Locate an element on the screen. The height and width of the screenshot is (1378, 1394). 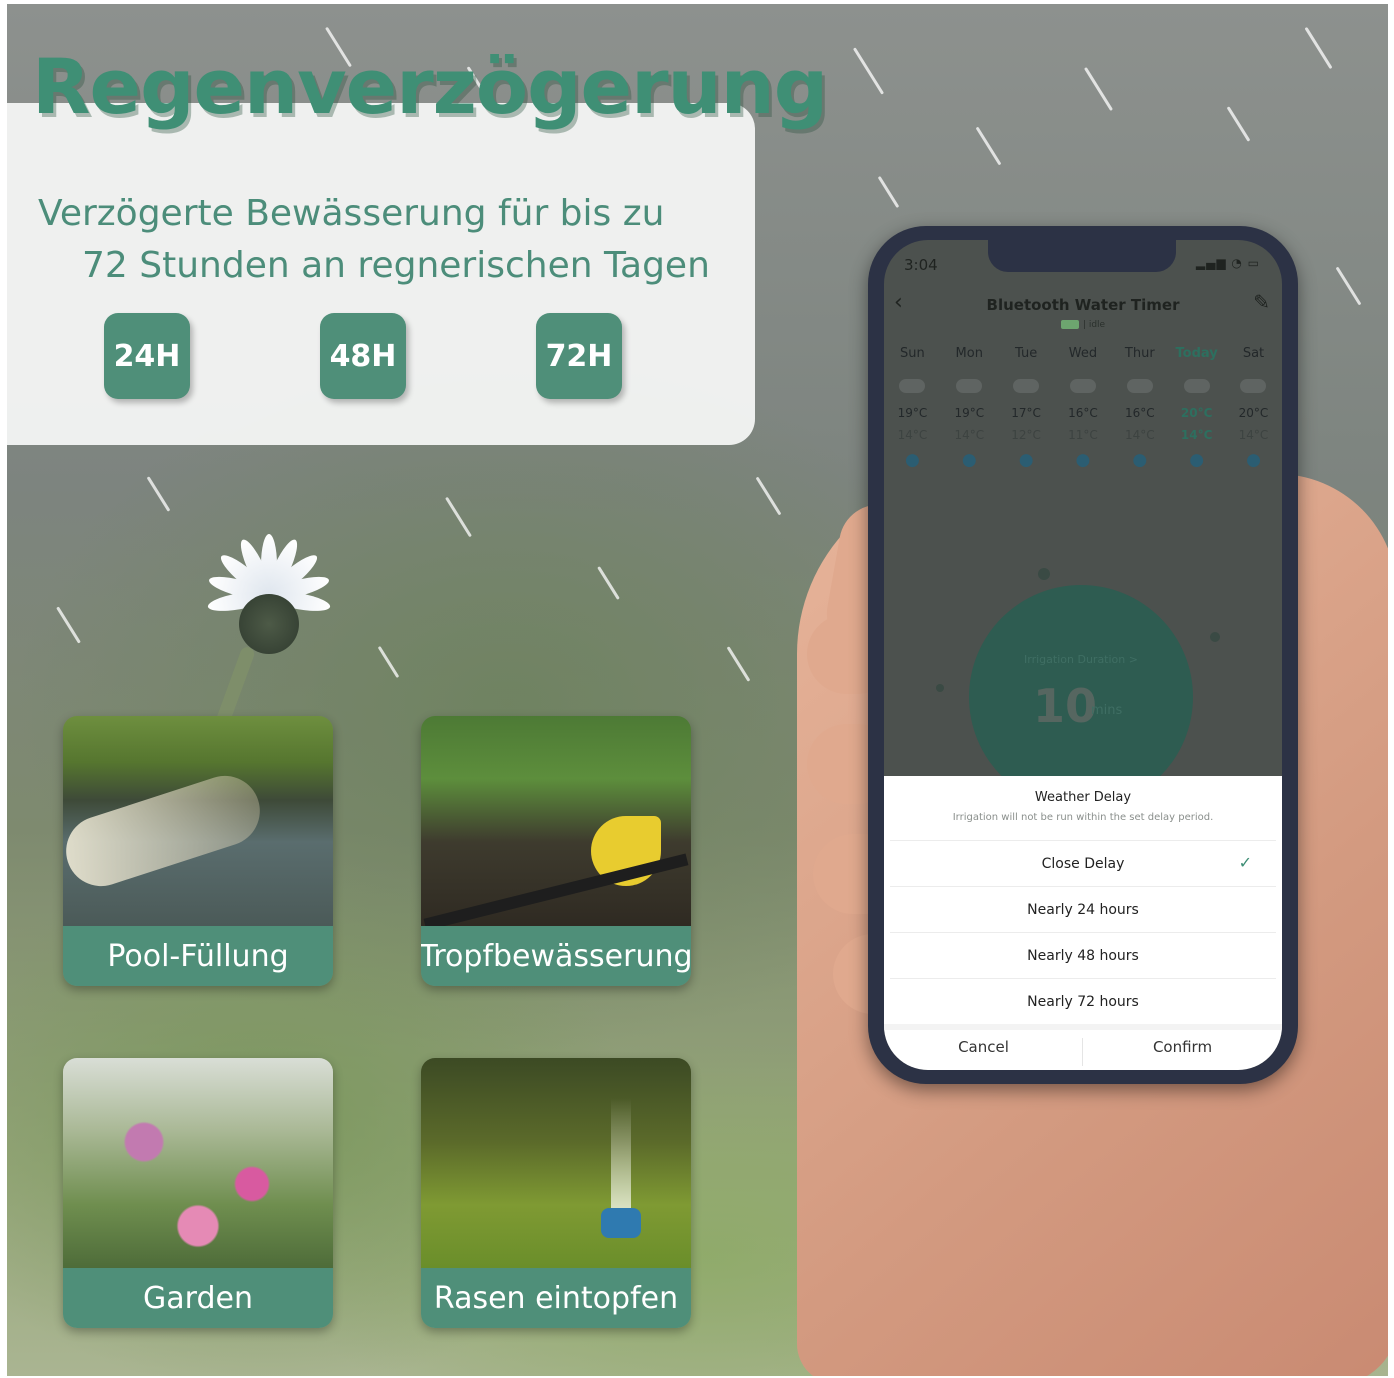
status-time: 3:04 is located at coordinates (921, 265).